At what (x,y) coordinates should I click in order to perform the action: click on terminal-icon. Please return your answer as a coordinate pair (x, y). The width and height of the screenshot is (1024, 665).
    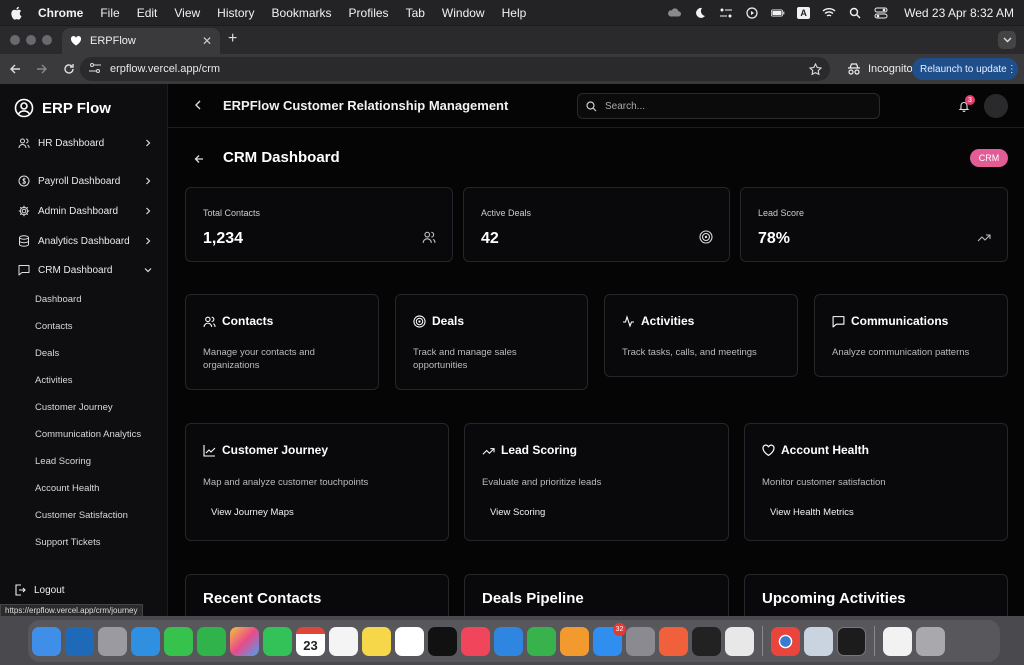
    Looking at the image, I should click on (851, 641).